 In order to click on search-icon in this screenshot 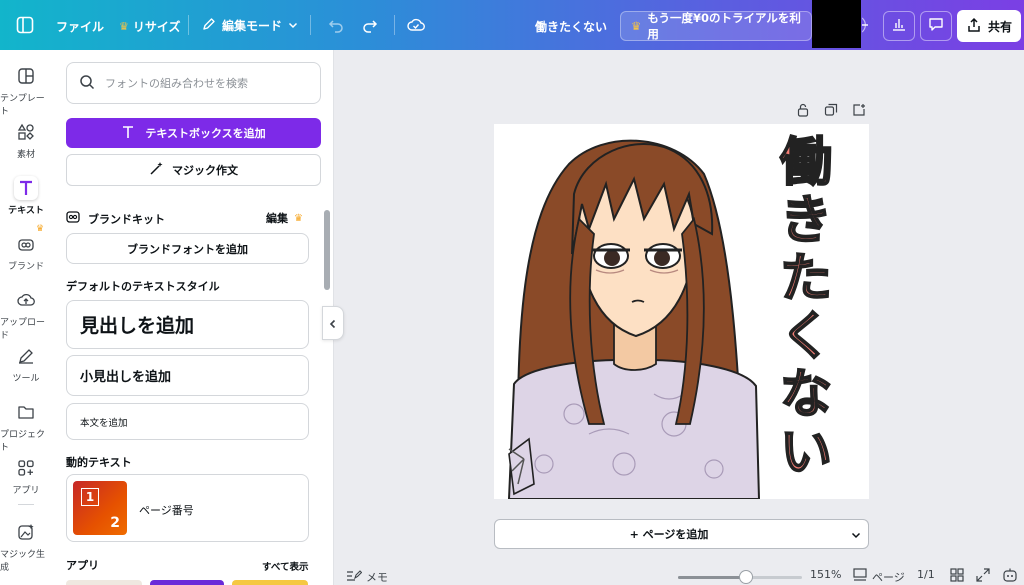, I will do `click(87, 83)`.